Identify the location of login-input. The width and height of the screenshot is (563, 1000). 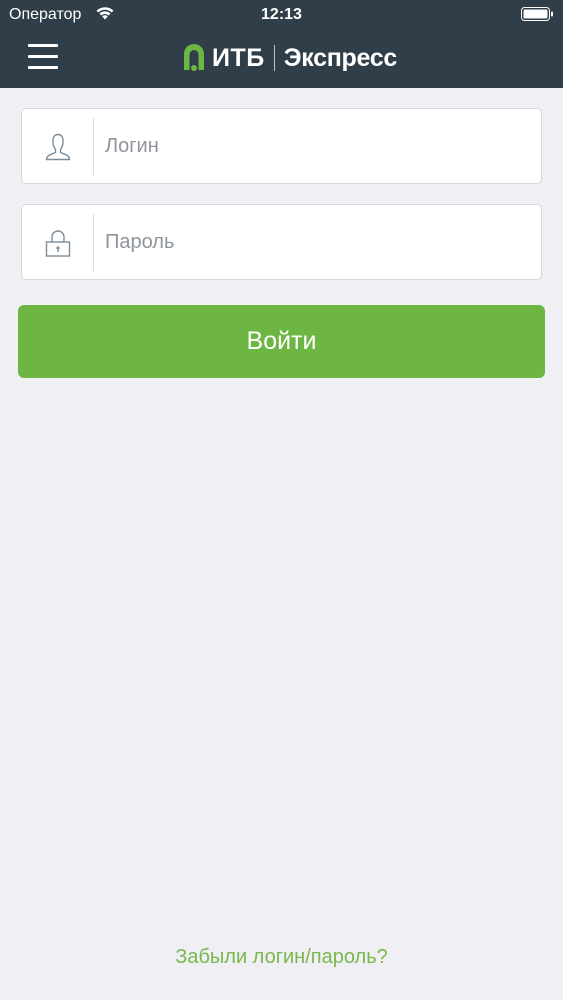
(315, 146).